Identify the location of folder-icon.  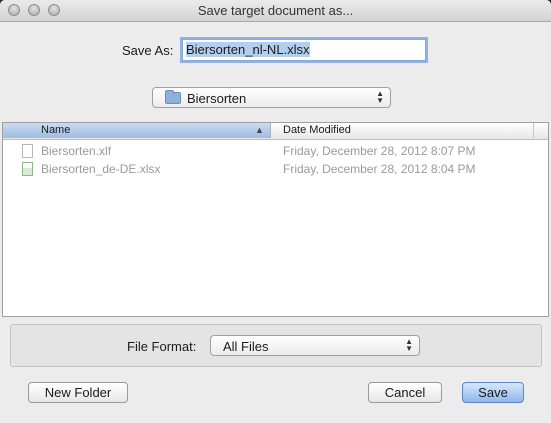
(173, 97).